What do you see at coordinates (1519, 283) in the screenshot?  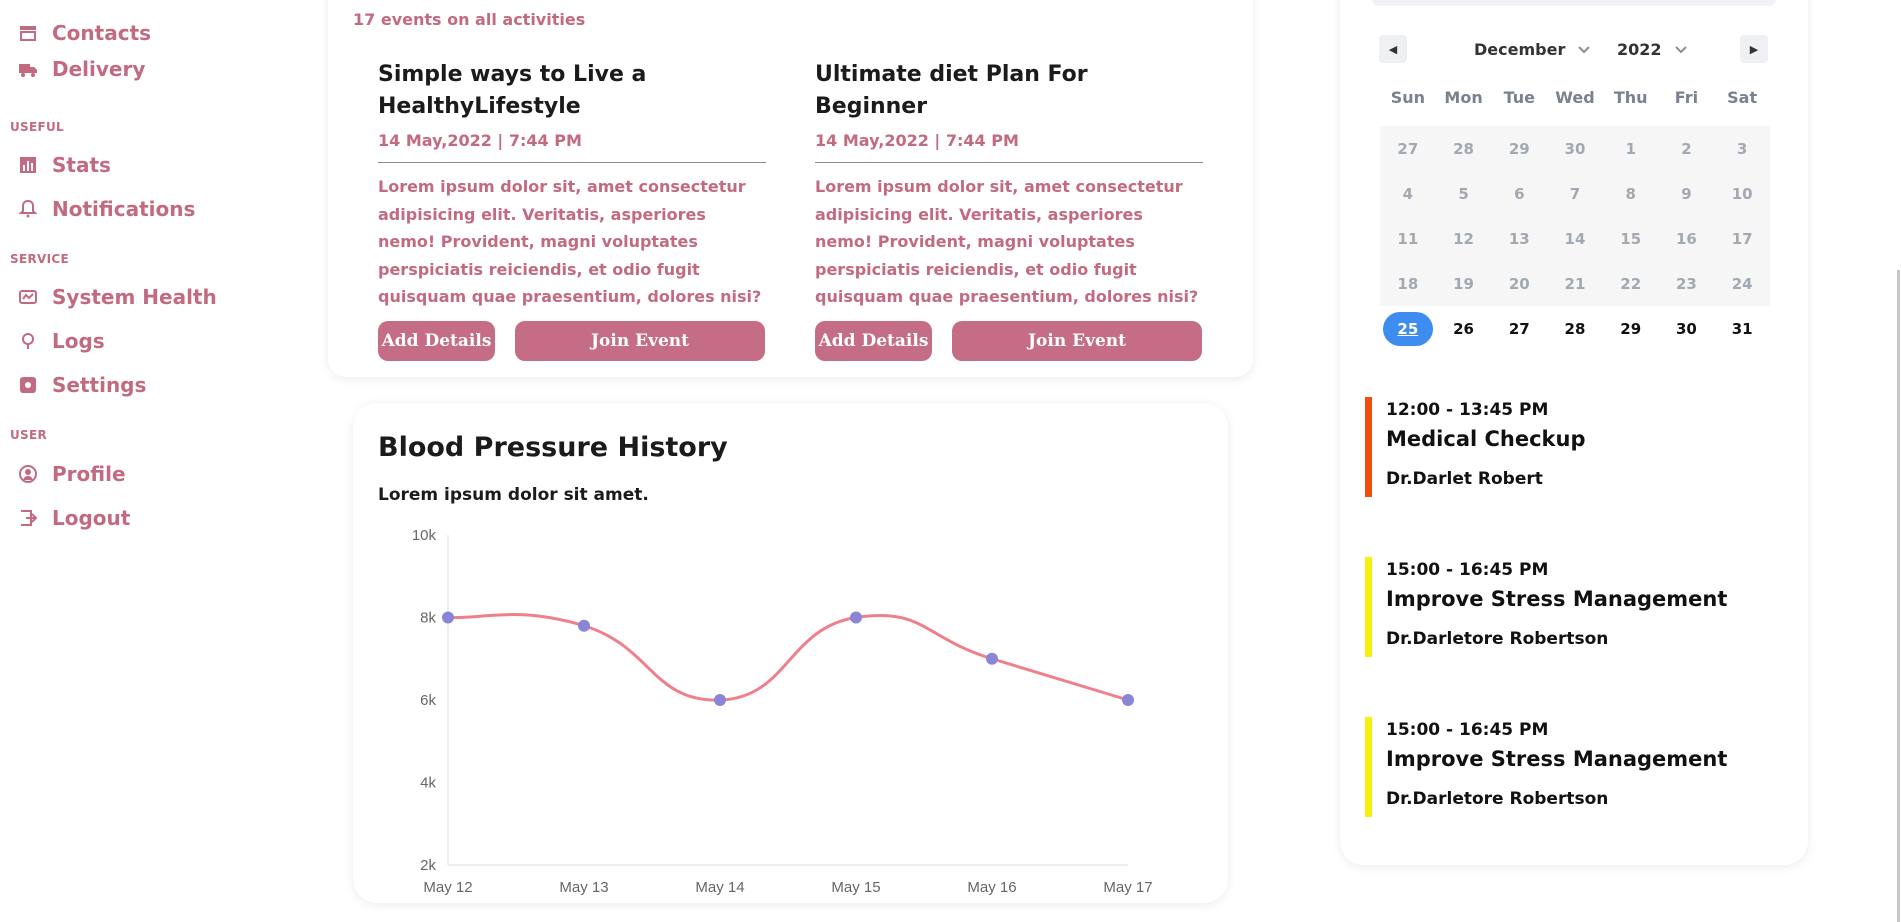 I see `calendar-day: 20` at bounding box center [1519, 283].